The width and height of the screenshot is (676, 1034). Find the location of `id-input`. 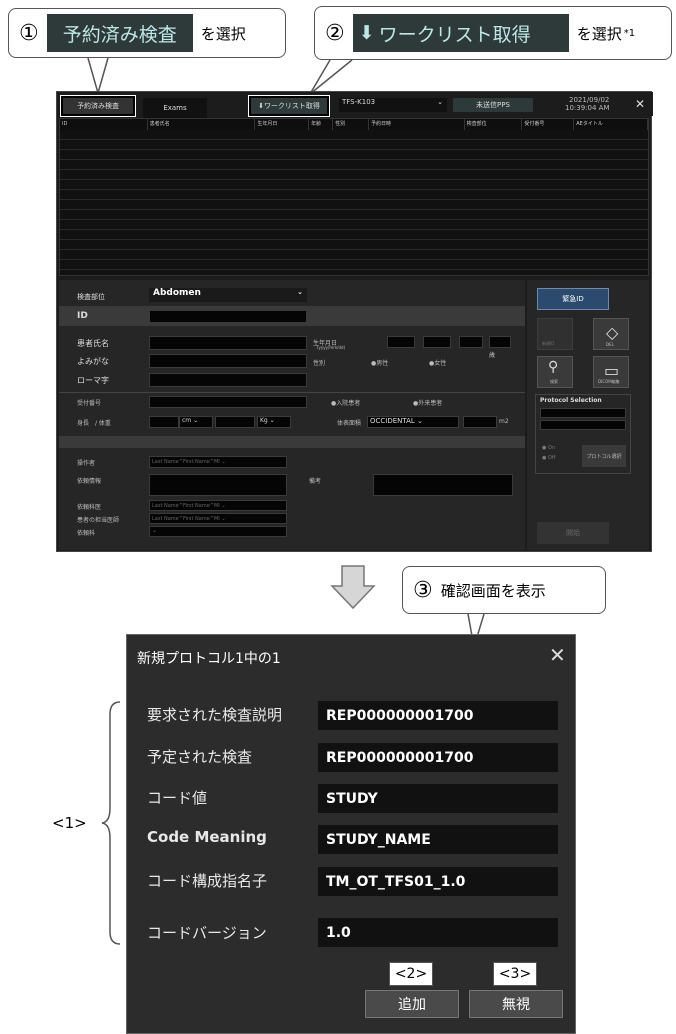

id-input is located at coordinates (228, 316).